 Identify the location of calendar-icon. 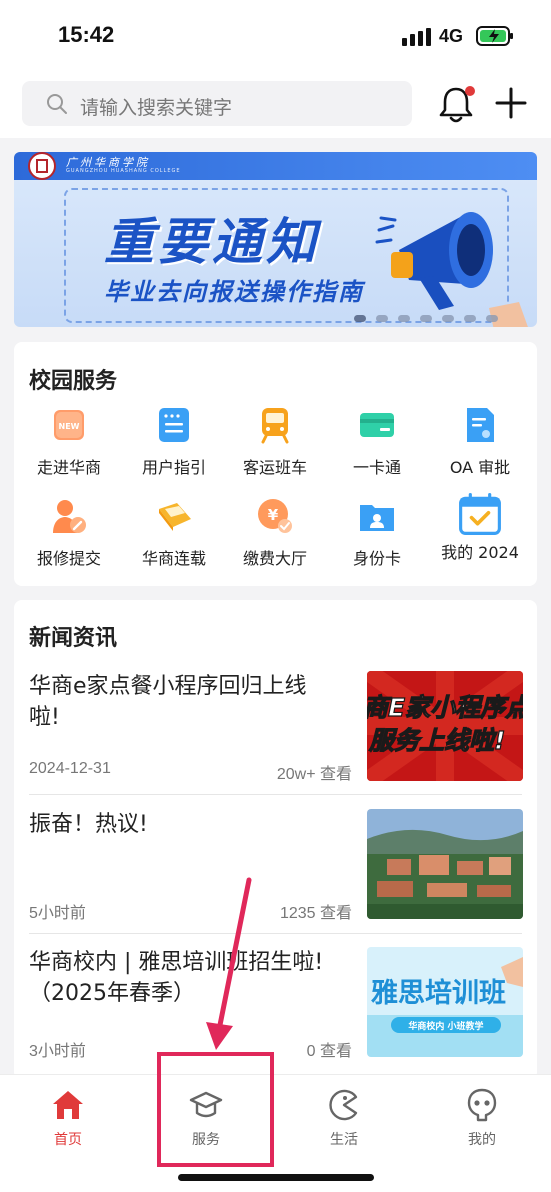
(480, 514).